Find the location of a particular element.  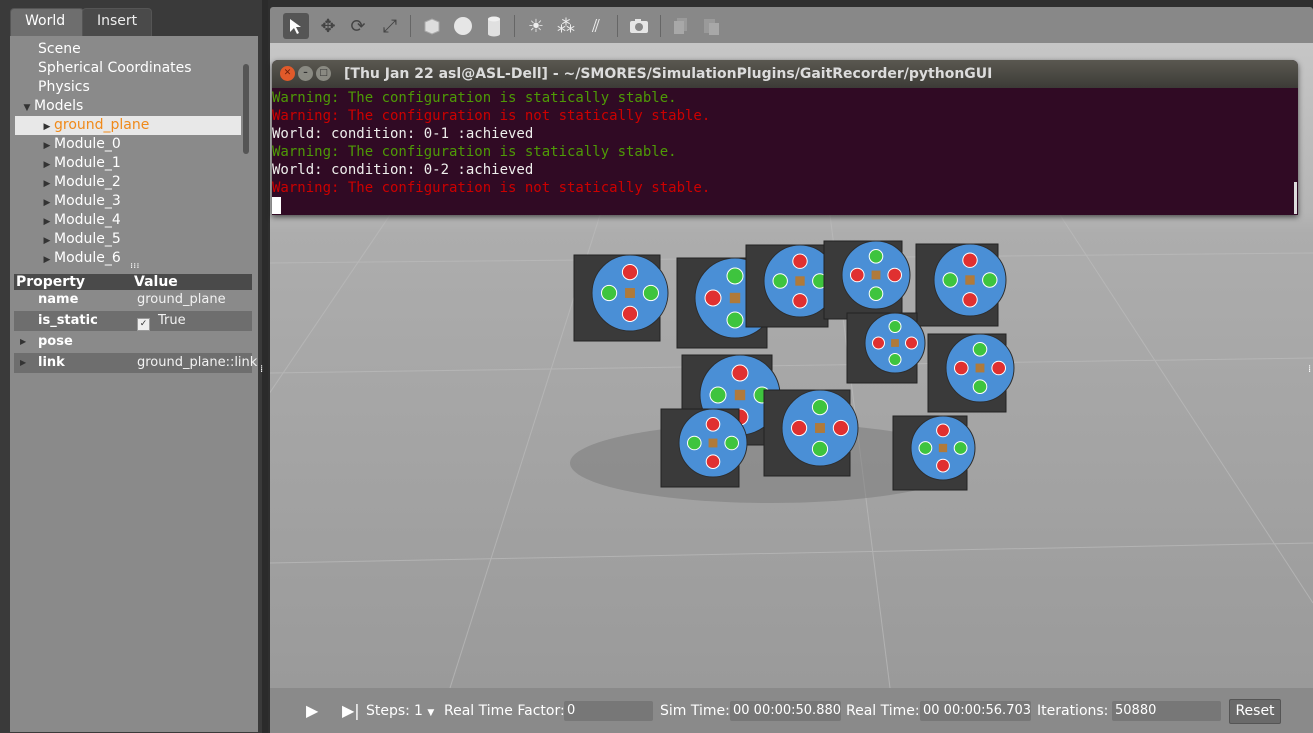

terminal-line: World: condition: 0-2 :achieved is located at coordinates (403, 170).